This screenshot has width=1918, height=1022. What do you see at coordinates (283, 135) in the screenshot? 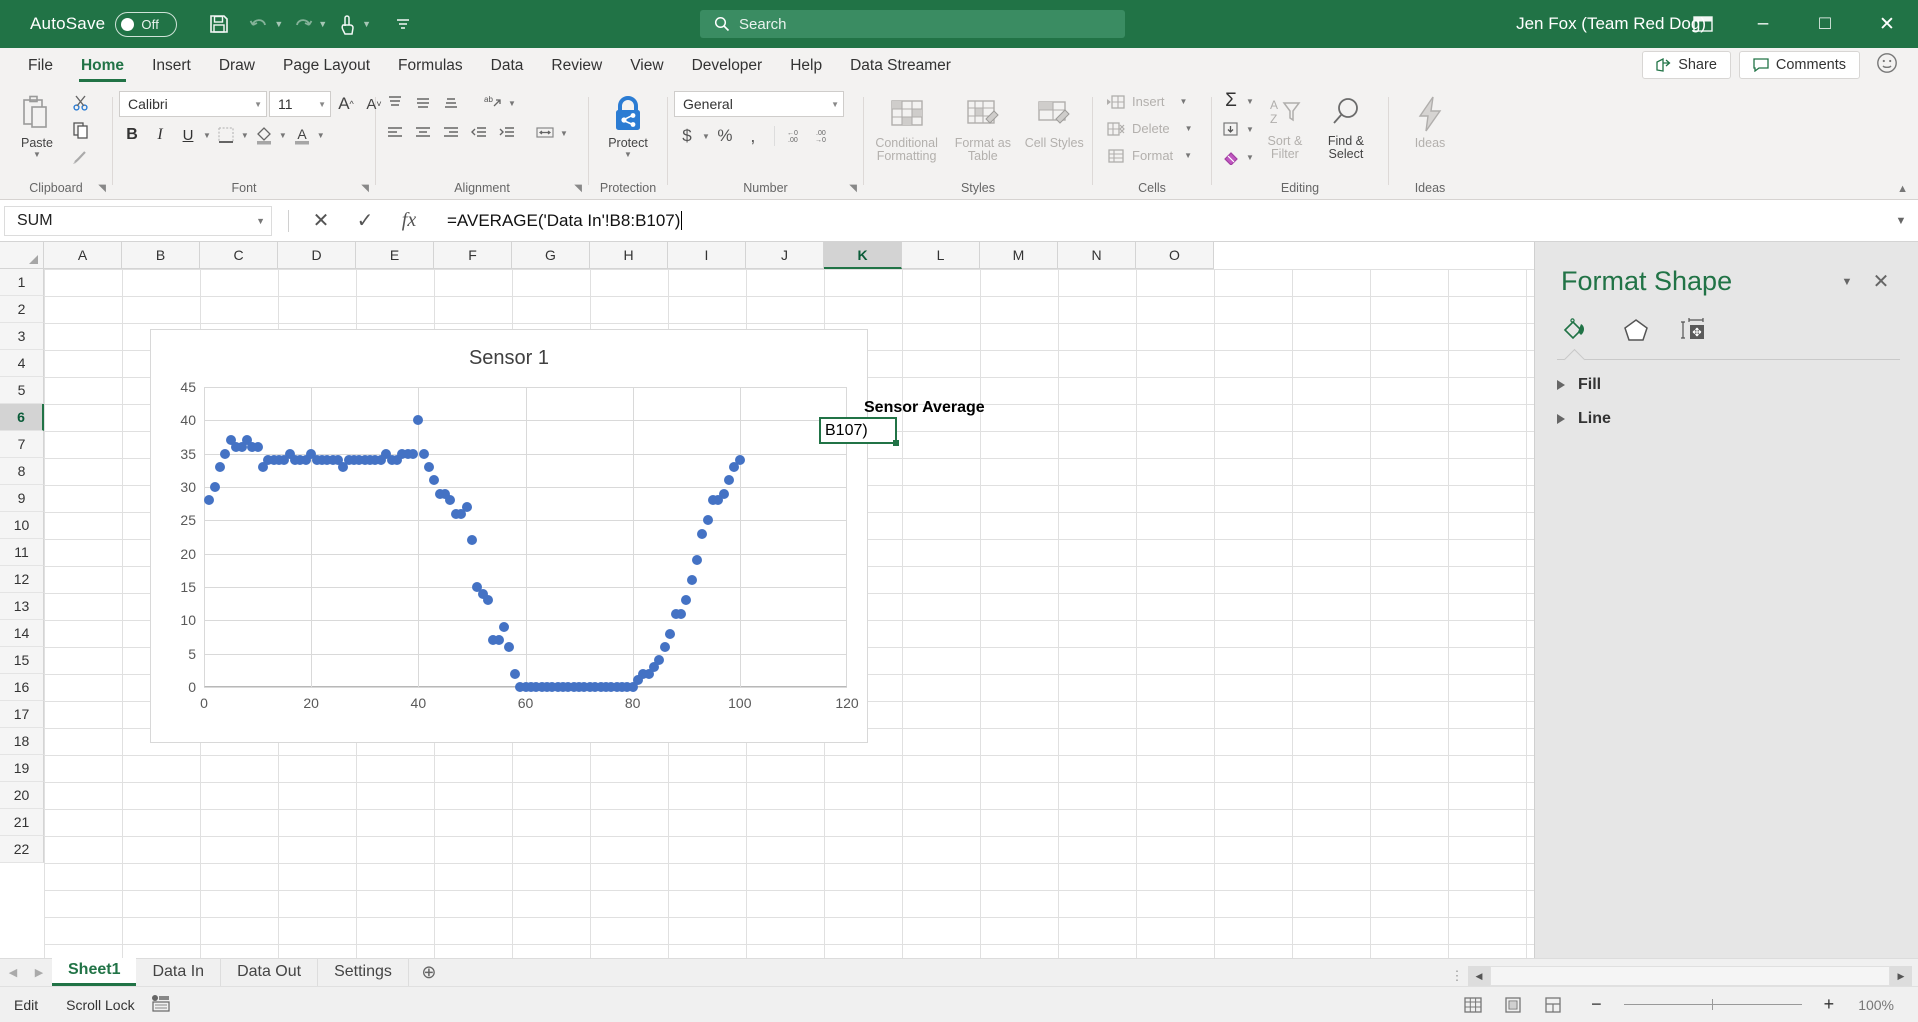
I see `fill-color-dropdown-icon: ▼` at bounding box center [283, 135].